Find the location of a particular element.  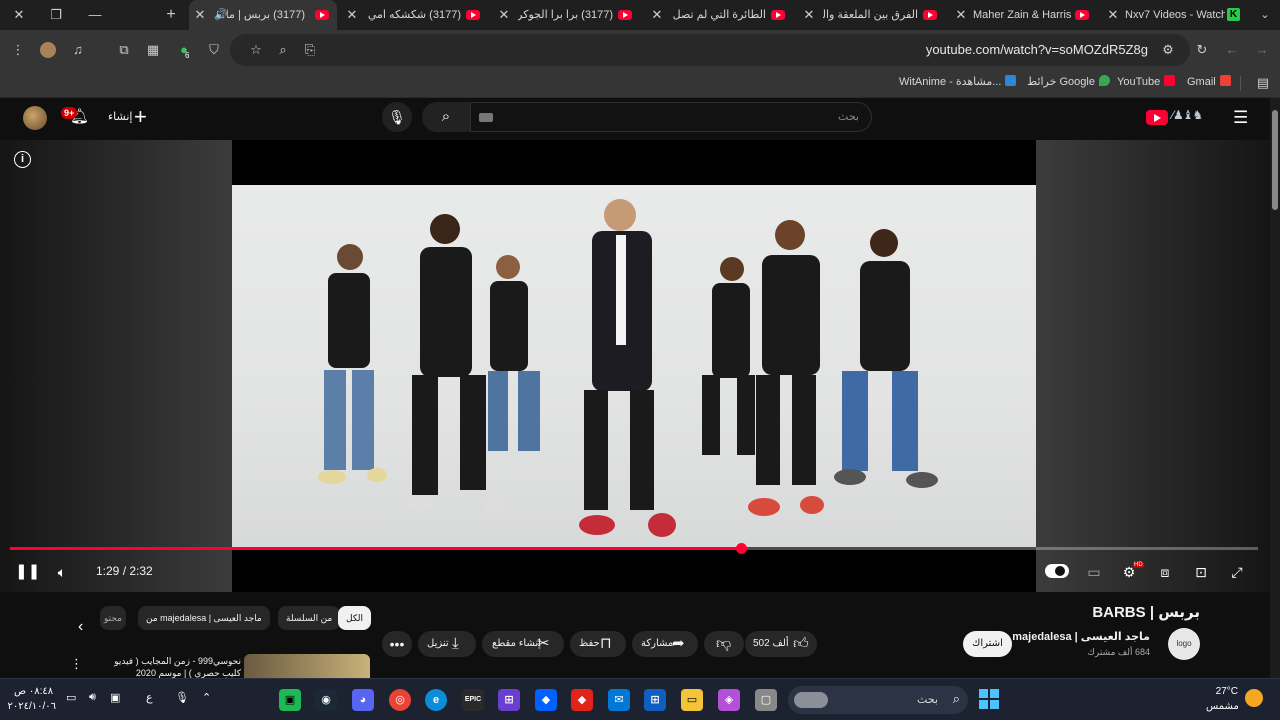

browser-tab: ✕ Maher Zain & Harris is located at coordinates (1024, 15).